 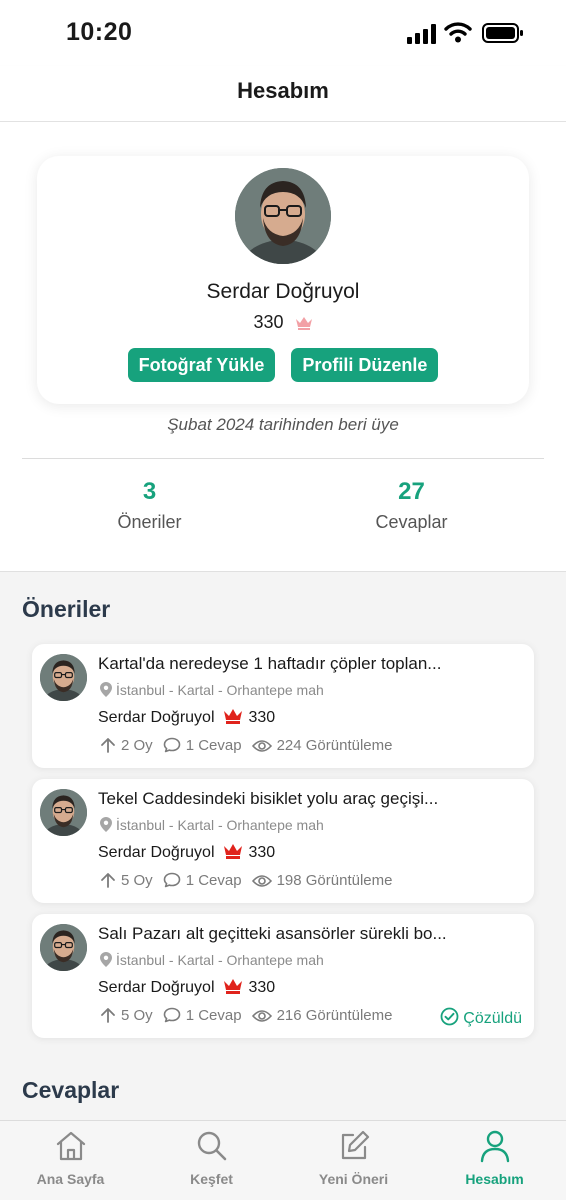 What do you see at coordinates (211, 1146) in the screenshot?
I see `search-icon` at bounding box center [211, 1146].